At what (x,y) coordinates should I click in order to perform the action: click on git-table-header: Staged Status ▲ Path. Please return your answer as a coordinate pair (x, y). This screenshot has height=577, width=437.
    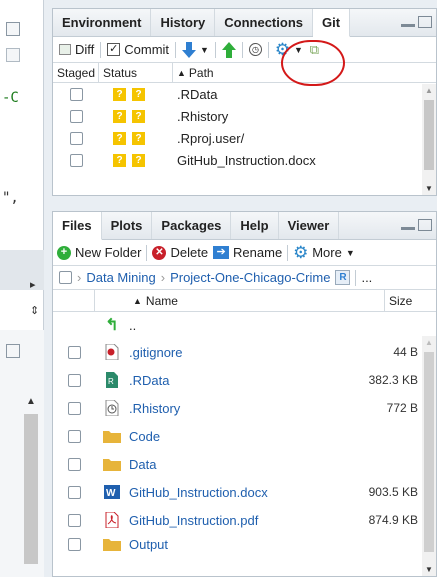
    Looking at the image, I should click on (244, 73).